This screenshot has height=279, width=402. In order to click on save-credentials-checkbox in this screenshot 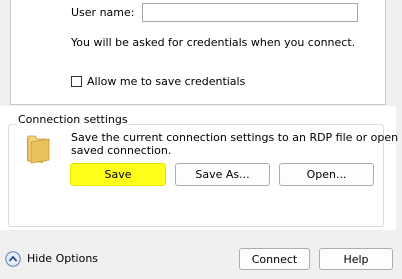, I will do `click(76, 81)`.